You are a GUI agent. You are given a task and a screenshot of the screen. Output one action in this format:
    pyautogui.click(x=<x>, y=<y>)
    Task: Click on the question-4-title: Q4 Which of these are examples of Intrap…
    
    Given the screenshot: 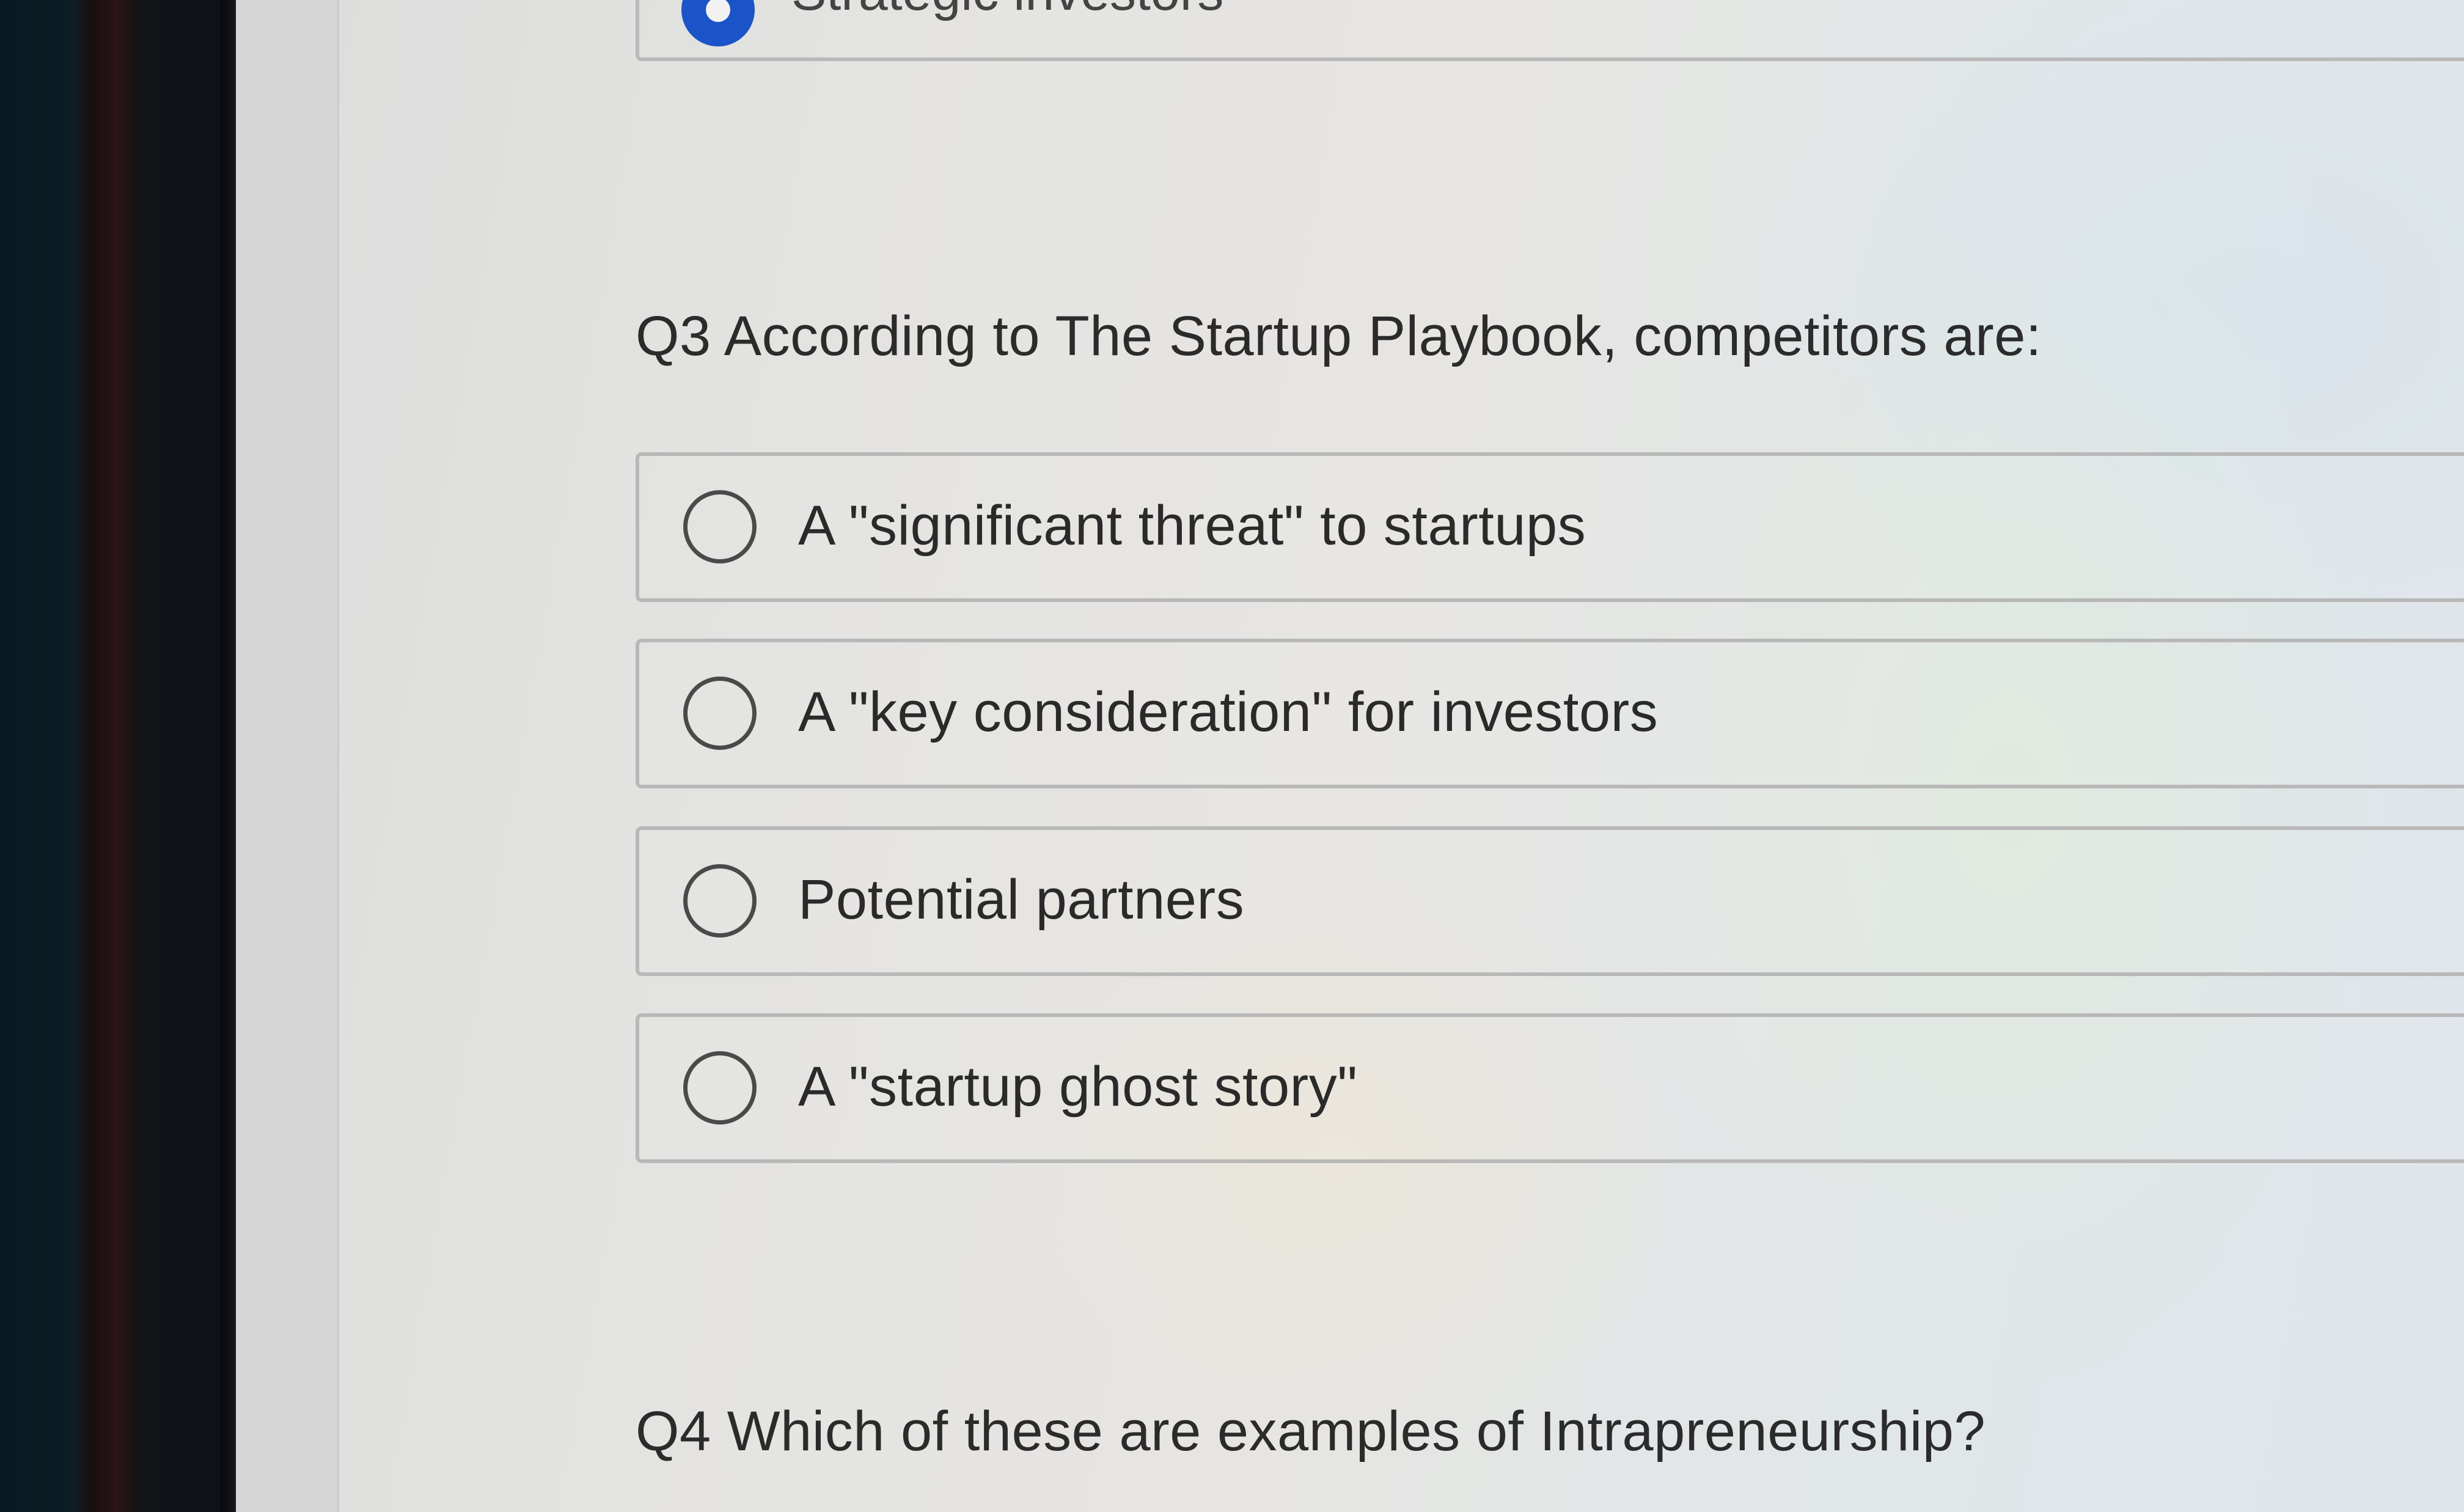 What is the action you would take?
    pyautogui.click(x=1311, y=1431)
    